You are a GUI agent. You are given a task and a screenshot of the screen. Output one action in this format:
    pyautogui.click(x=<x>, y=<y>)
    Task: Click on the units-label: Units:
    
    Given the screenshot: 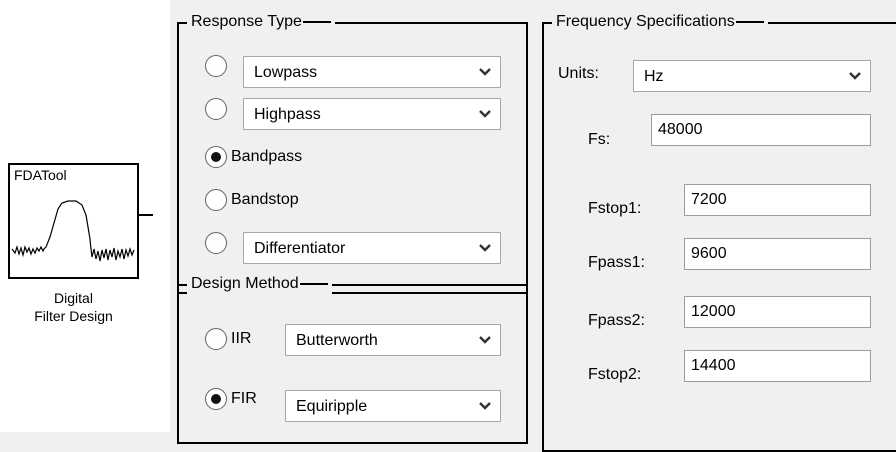 What is the action you would take?
    pyautogui.click(x=578, y=73)
    